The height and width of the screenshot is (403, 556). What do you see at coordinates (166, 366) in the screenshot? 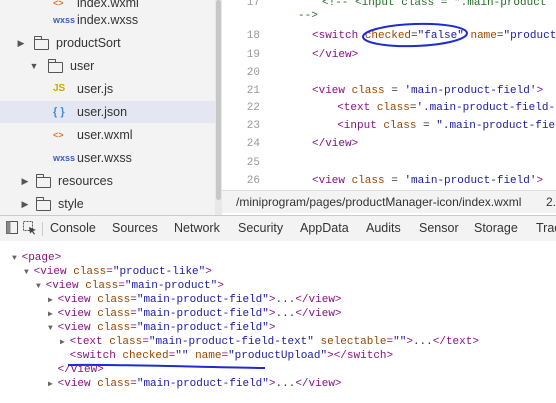
I see `annotation-underline` at bounding box center [166, 366].